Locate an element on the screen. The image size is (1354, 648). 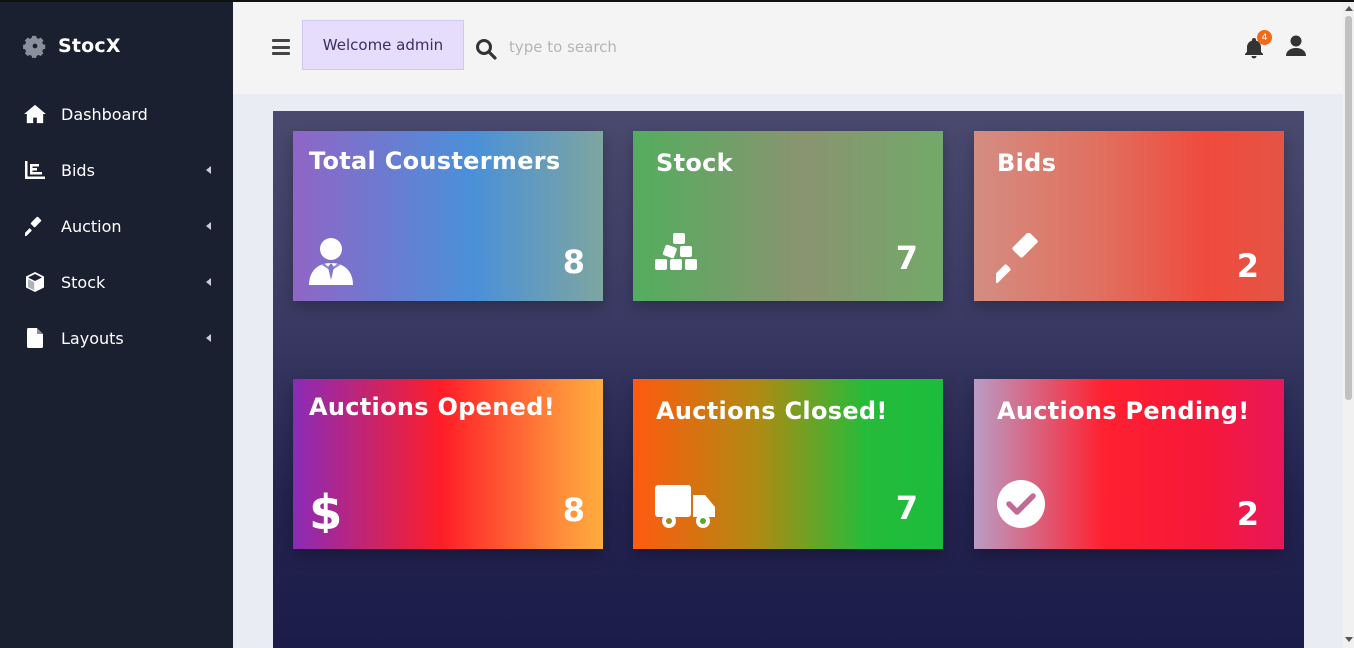
brand: StocX is located at coordinates (71, 46).